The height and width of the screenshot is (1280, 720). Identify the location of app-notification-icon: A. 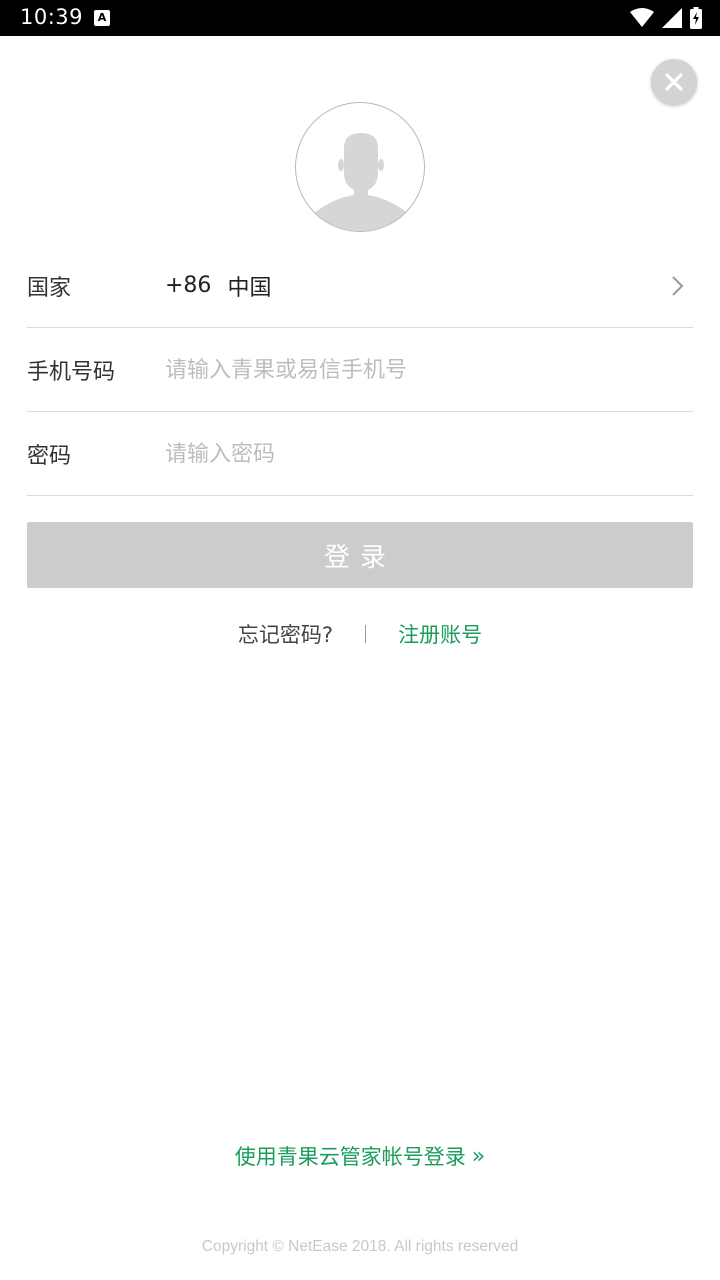
(102, 18).